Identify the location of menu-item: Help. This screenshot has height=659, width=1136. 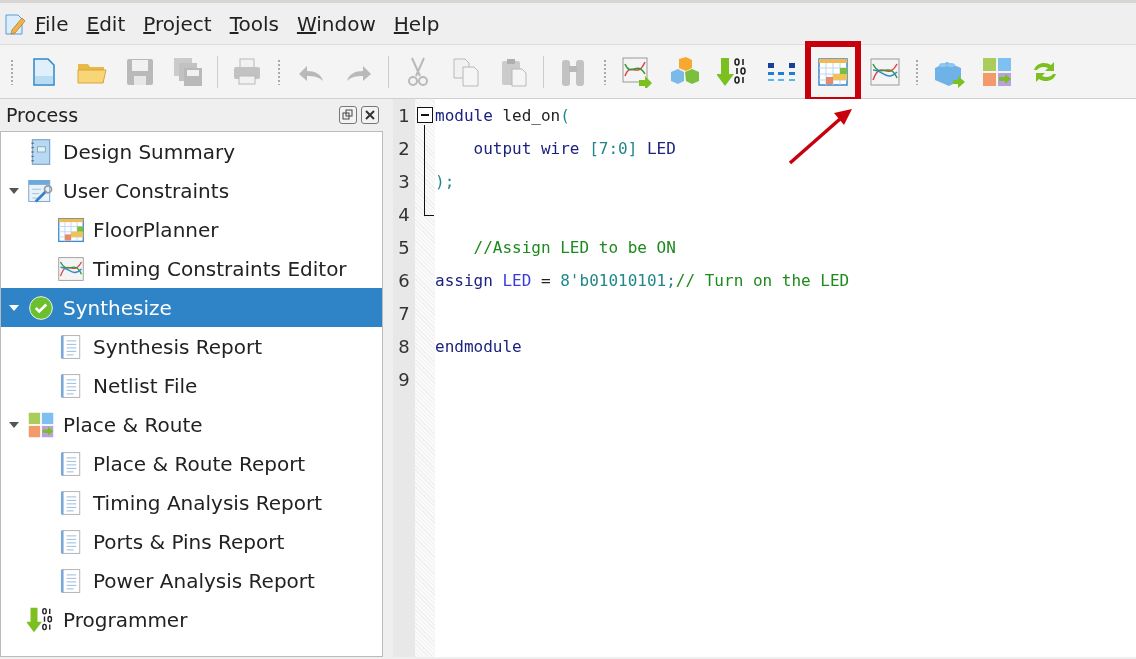
(416, 23).